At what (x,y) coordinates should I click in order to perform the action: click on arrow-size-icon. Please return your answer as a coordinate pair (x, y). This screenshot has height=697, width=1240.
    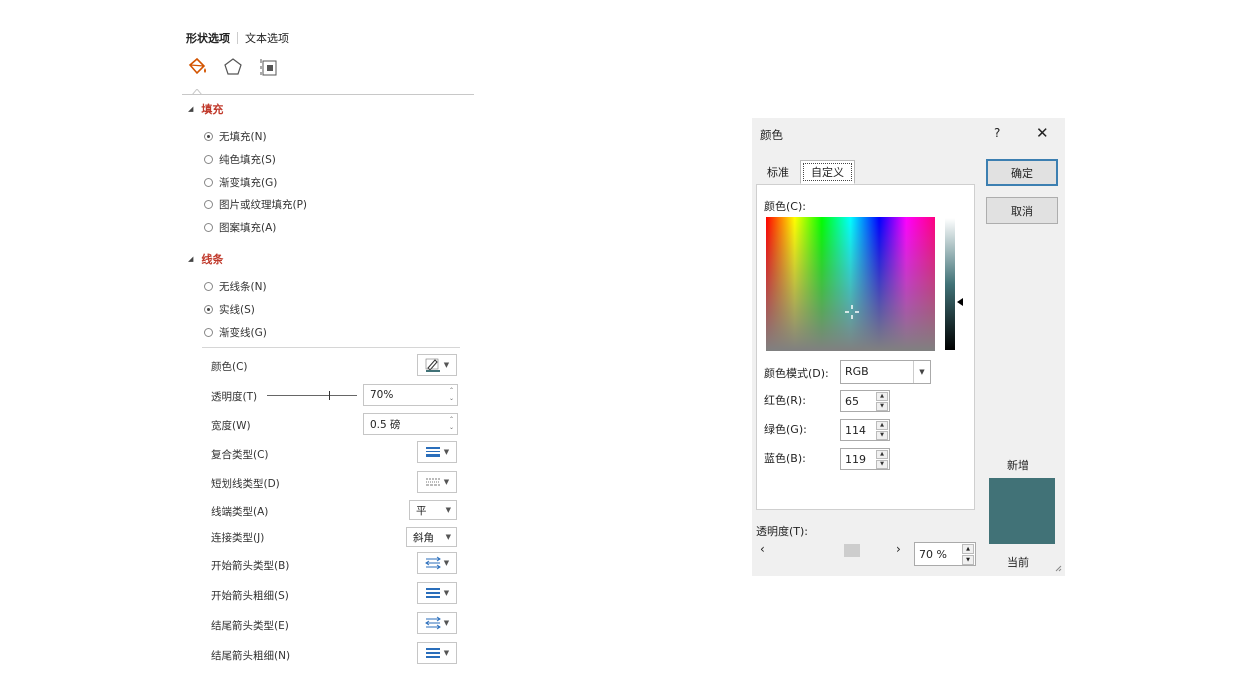
    Looking at the image, I should click on (432, 653).